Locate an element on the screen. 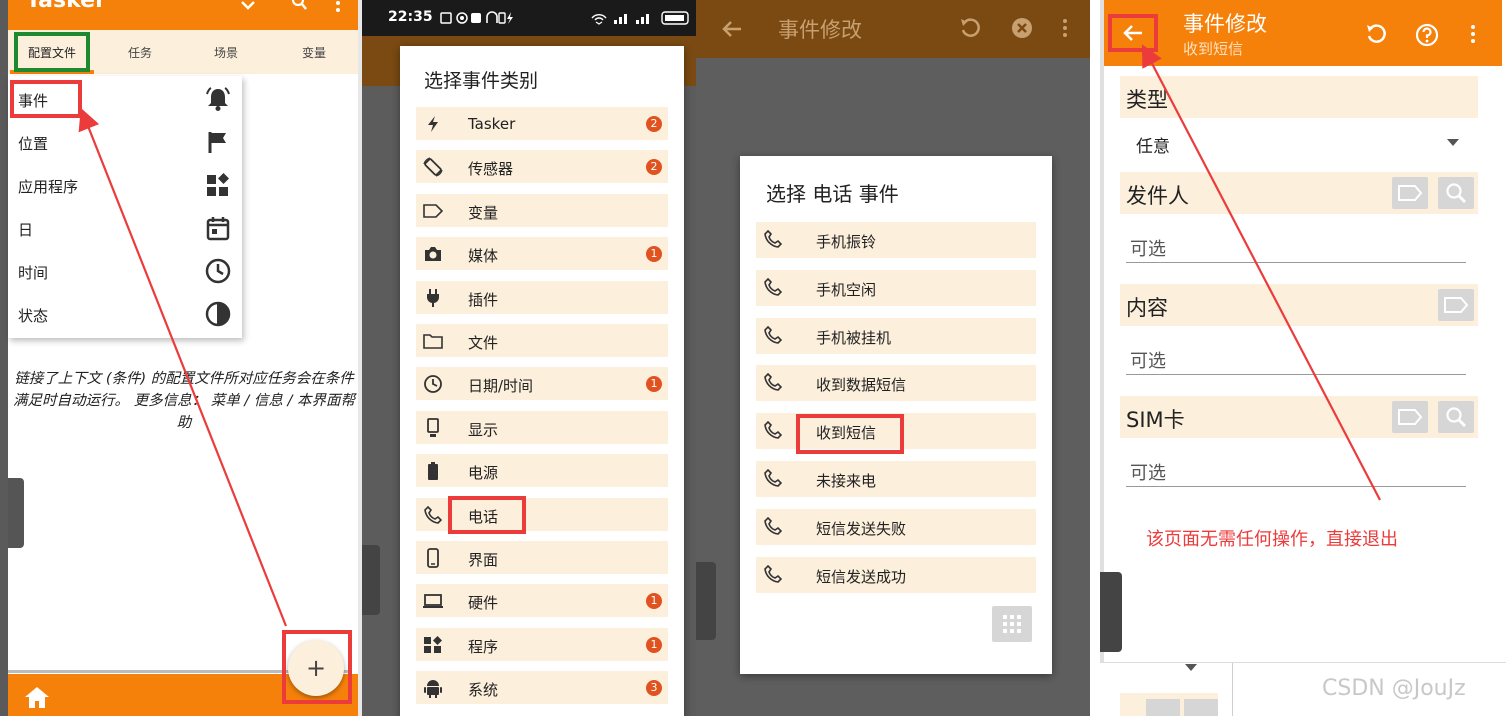 This screenshot has height=716, width=1506. phone-event-label: 收到数据短信 is located at coordinates (861, 385).